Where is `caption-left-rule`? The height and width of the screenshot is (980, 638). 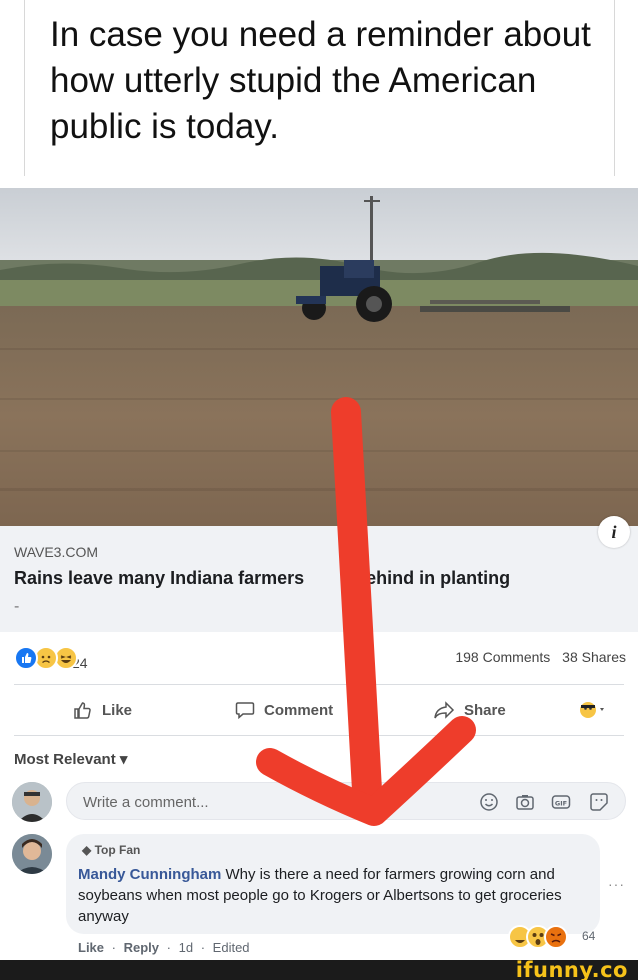
caption-left-rule is located at coordinates (24, 88).